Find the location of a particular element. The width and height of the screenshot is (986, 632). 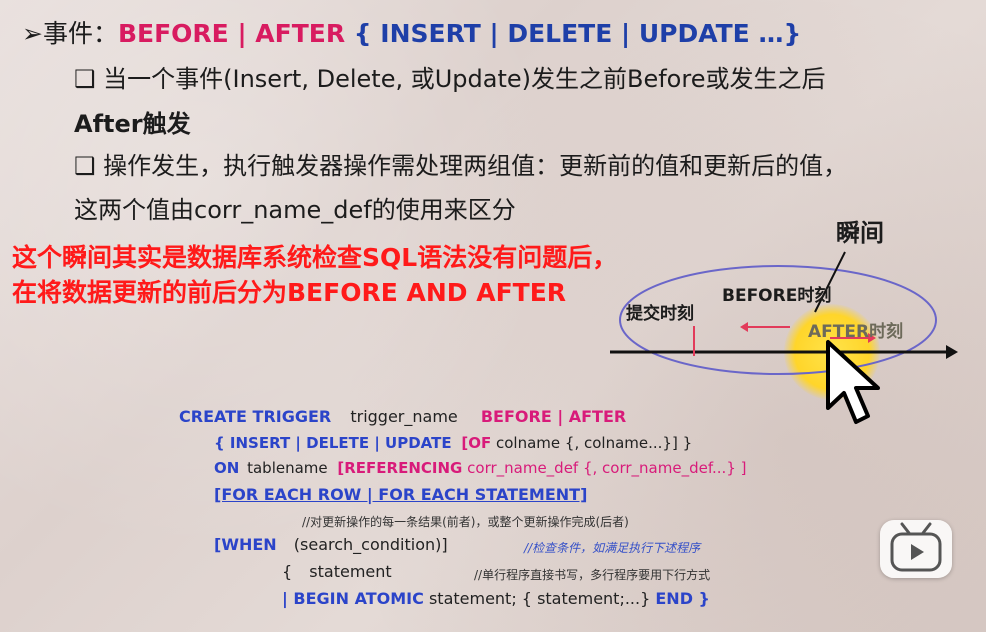

play-icon is located at coordinates (916, 547).